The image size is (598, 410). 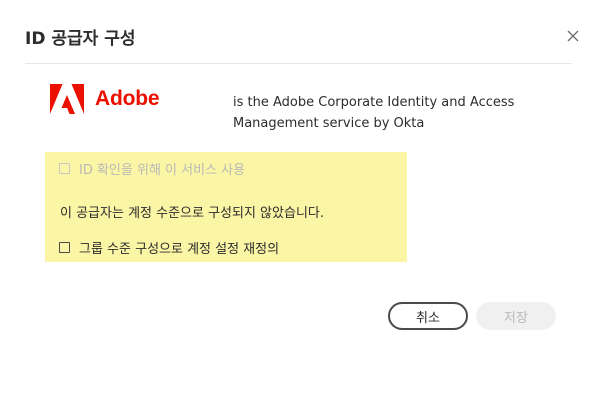 What do you see at coordinates (516, 316) in the screenshot?
I see `save-button: 저장` at bounding box center [516, 316].